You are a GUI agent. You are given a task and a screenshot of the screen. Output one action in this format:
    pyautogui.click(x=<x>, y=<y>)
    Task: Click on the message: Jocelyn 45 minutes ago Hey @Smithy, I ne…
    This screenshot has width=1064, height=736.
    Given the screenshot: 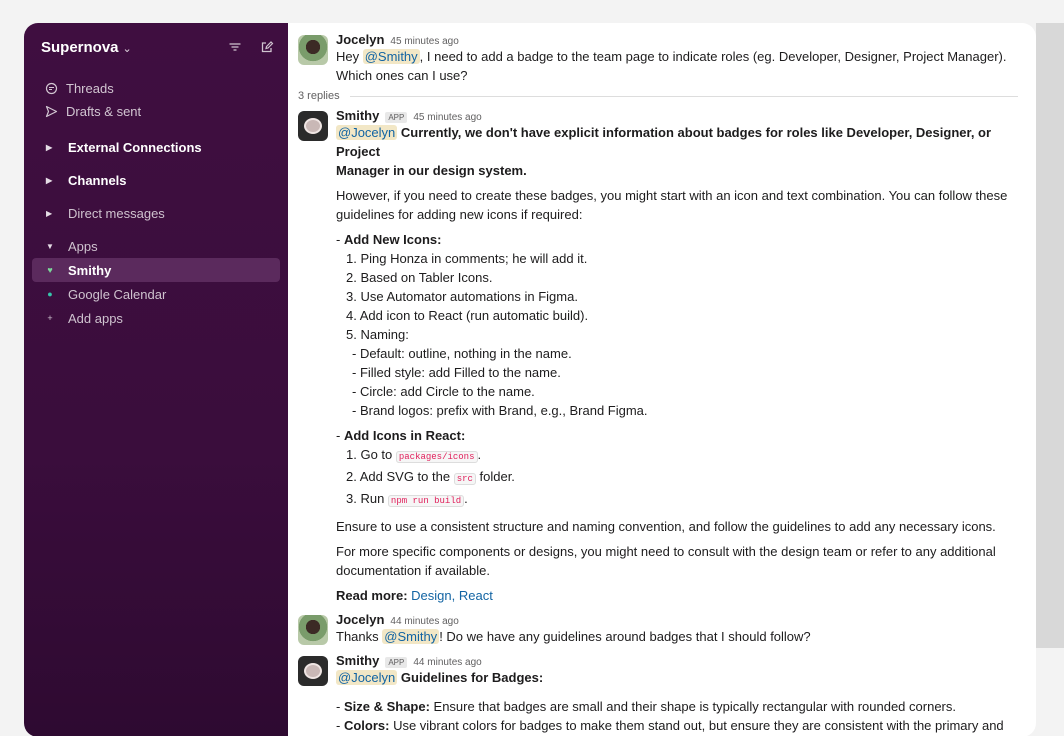 What is the action you would take?
    pyautogui.click(x=667, y=59)
    